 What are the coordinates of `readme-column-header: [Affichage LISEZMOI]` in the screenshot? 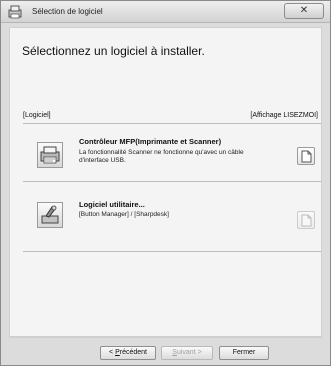 It's located at (284, 115).